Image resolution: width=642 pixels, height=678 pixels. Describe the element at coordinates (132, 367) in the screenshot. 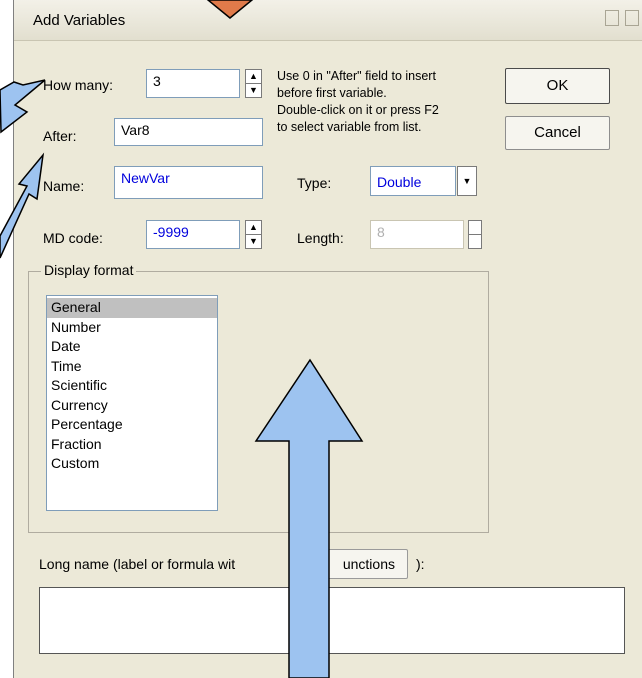

I see `list-item: Time` at that location.